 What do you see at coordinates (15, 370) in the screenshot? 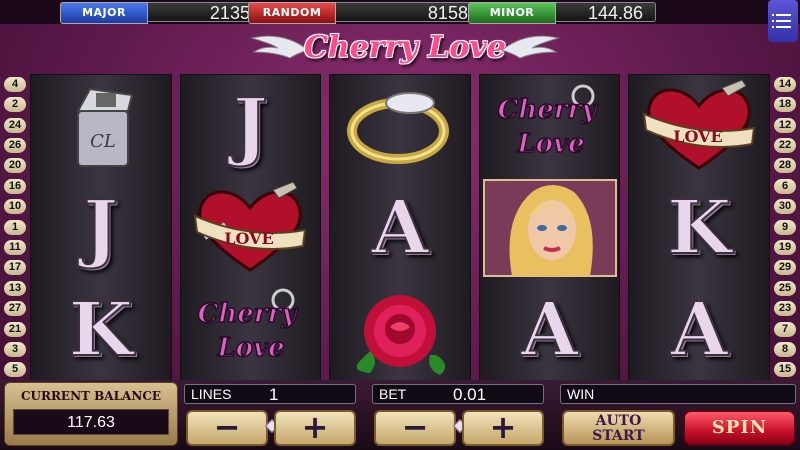
I see `line-number-left: 5` at bounding box center [15, 370].